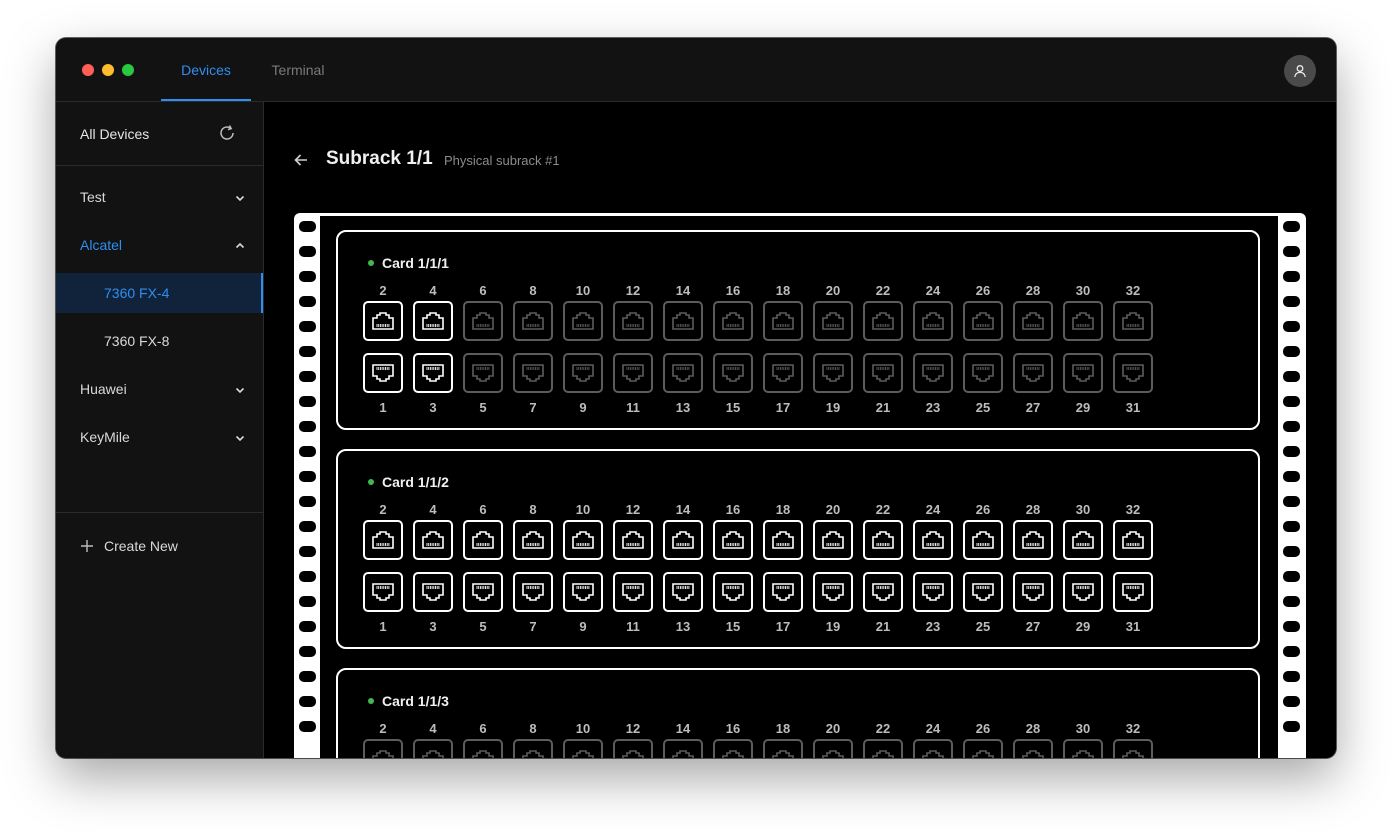 The image size is (1392, 832). What do you see at coordinates (128, 70) in the screenshot?
I see `maximize-window-button` at bounding box center [128, 70].